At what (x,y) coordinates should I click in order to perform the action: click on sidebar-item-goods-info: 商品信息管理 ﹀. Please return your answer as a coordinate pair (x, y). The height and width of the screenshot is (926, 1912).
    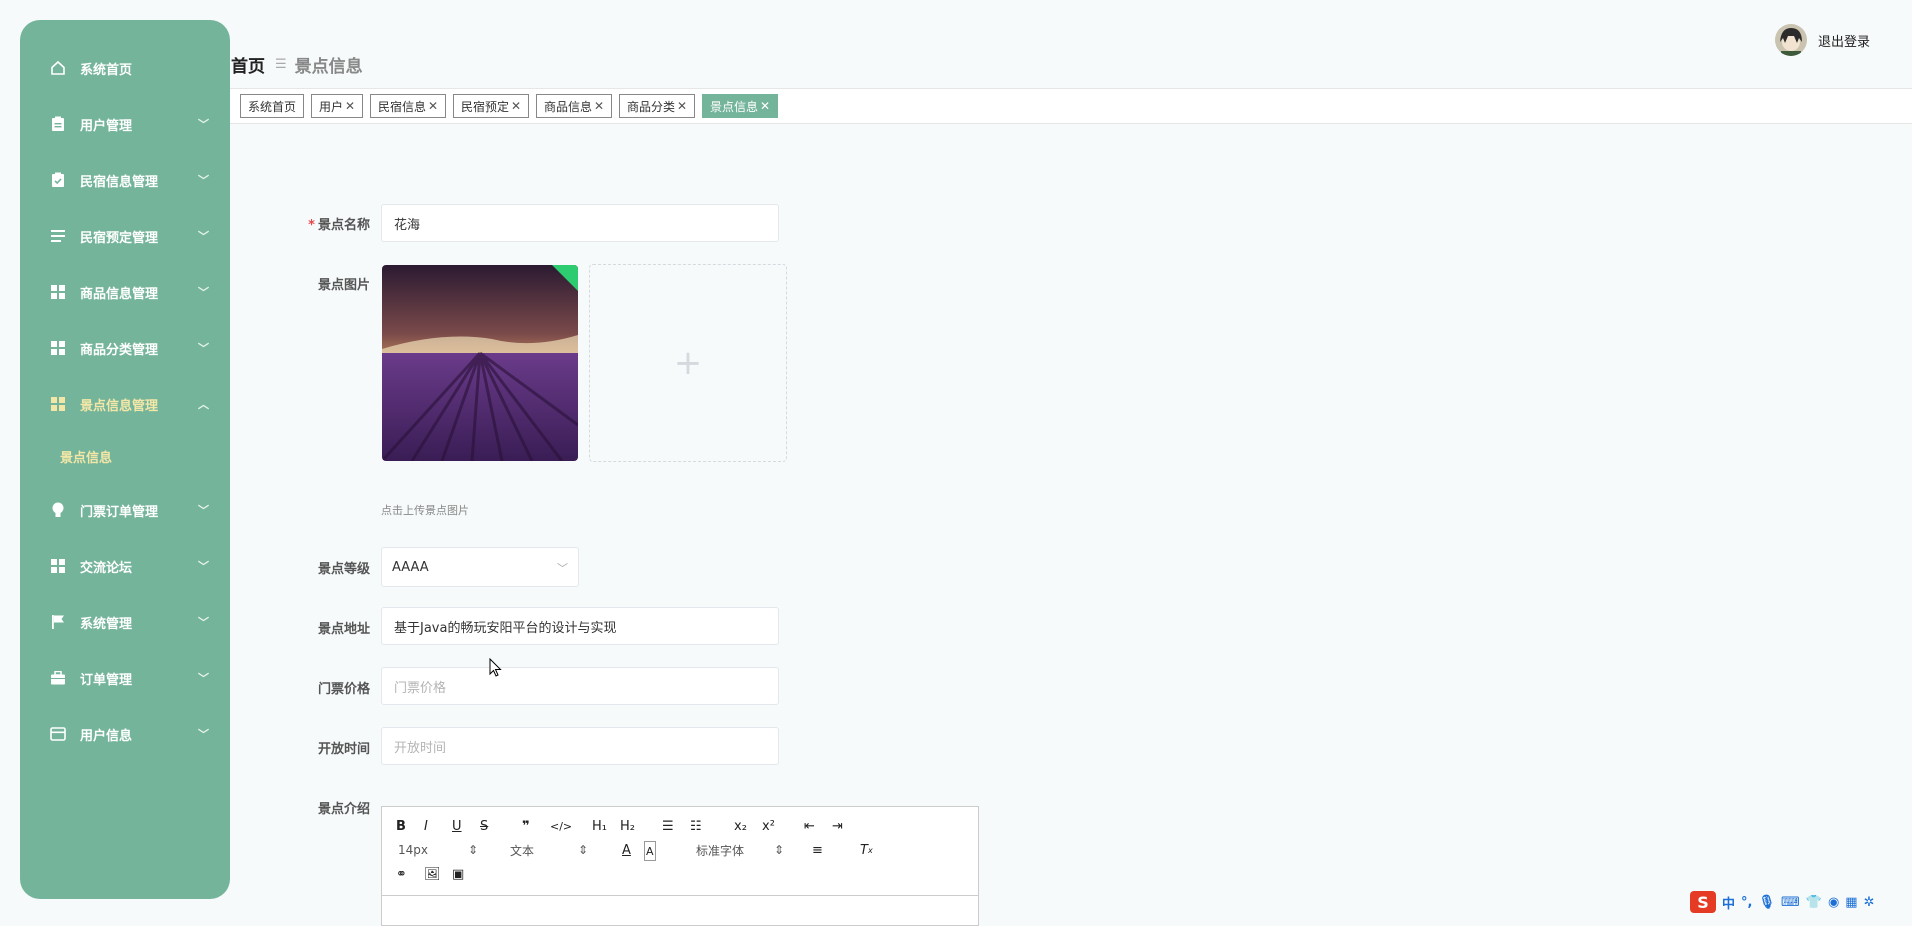
    Looking at the image, I should click on (125, 292).